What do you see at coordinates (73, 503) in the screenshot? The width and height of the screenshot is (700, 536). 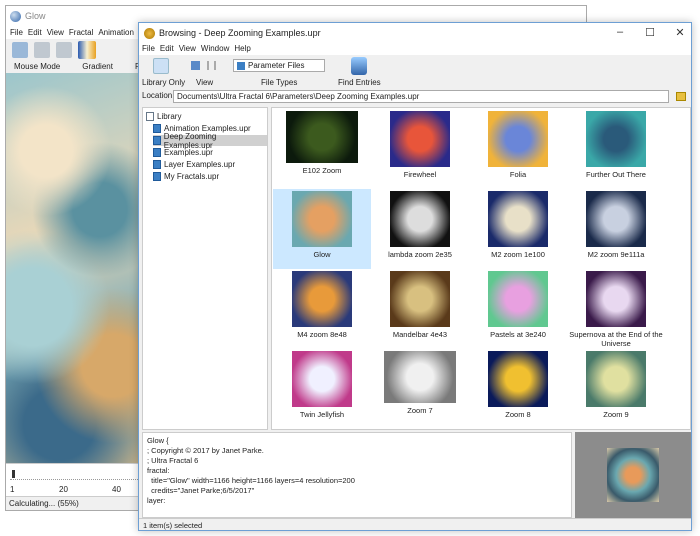 I see `status-bar: Calculating... (55%)` at bounding box center [73, 503].